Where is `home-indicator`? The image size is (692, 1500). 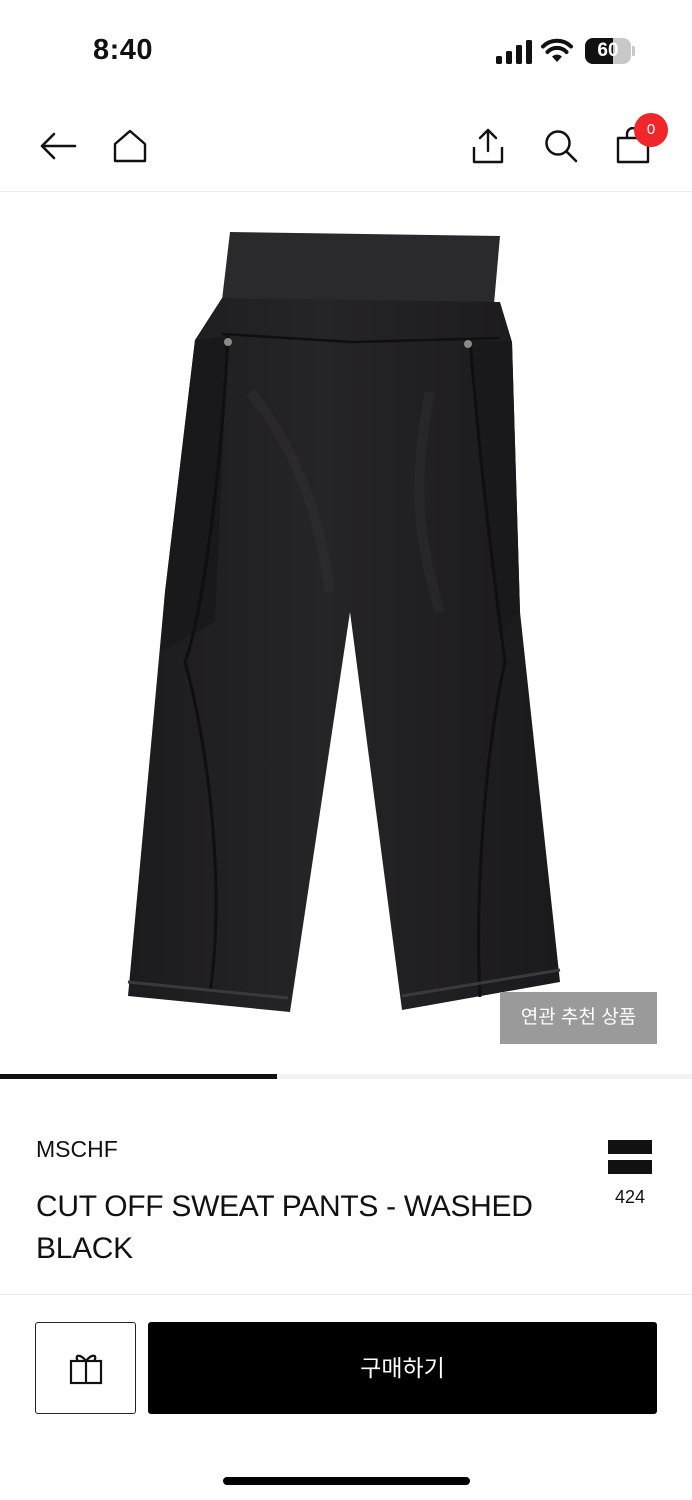 home-indicator is located at coordinates (346, 1481).